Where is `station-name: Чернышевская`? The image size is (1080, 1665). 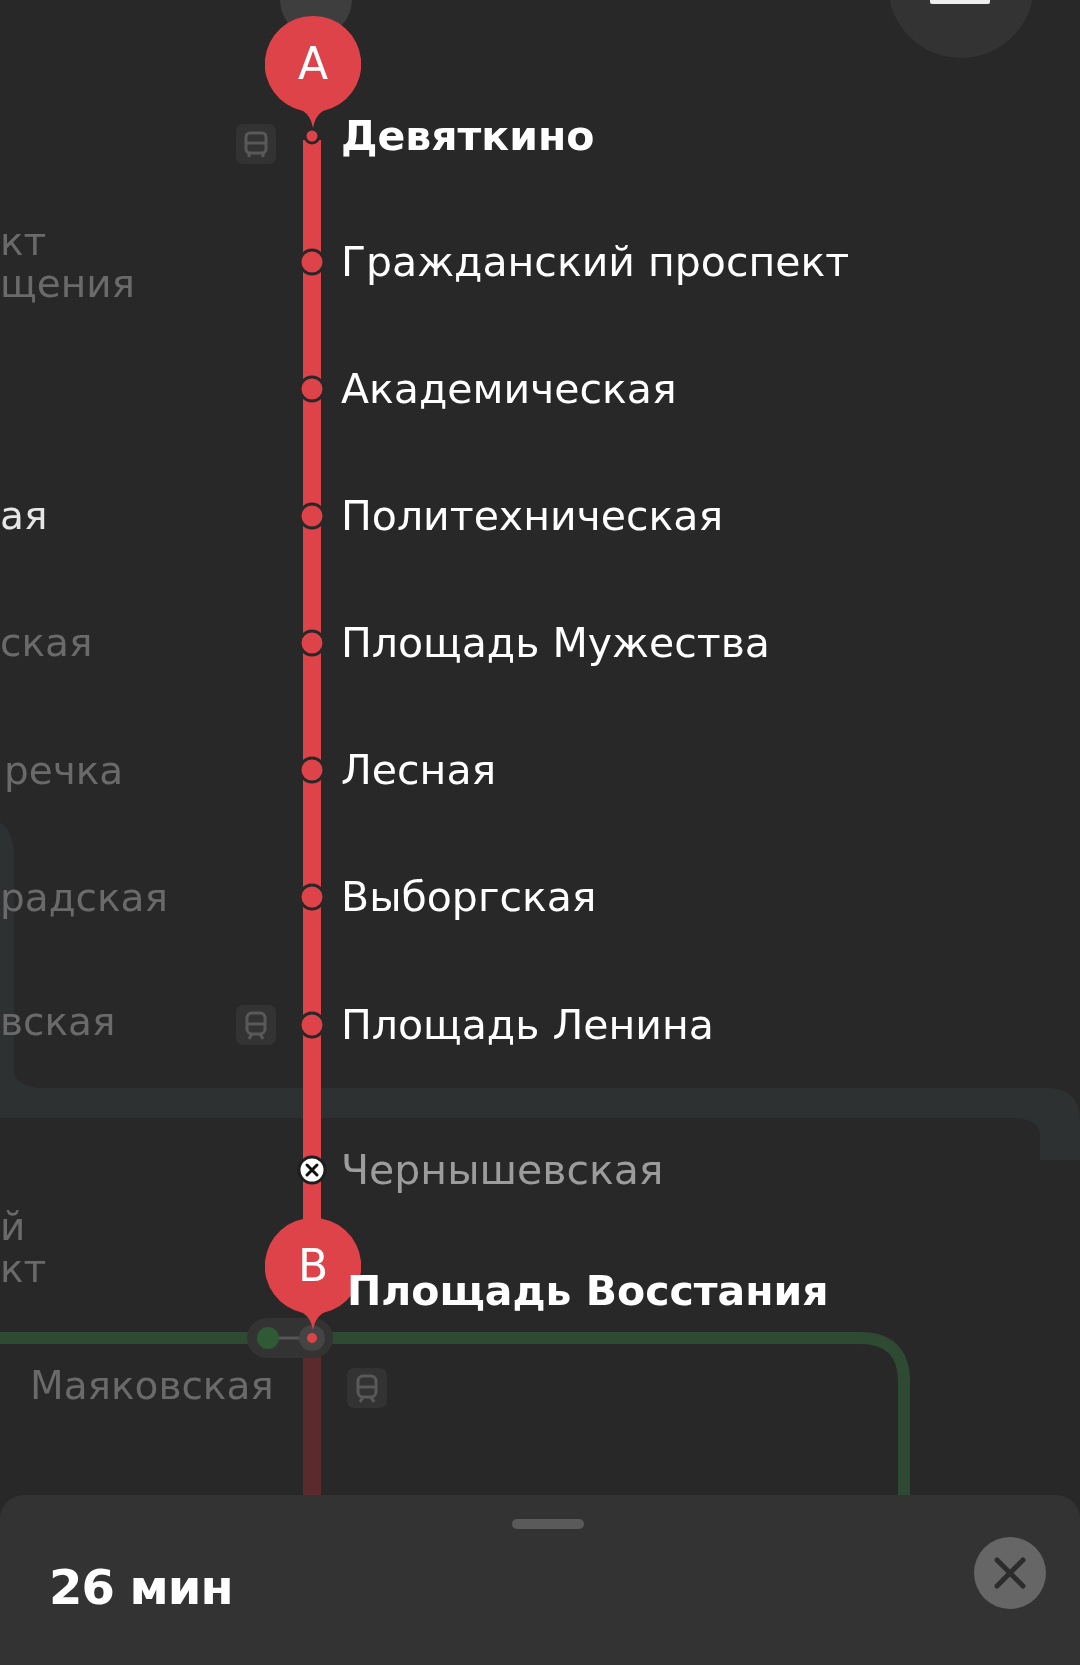
station-name: Чернышевская is located at coordinates (502, 1170).